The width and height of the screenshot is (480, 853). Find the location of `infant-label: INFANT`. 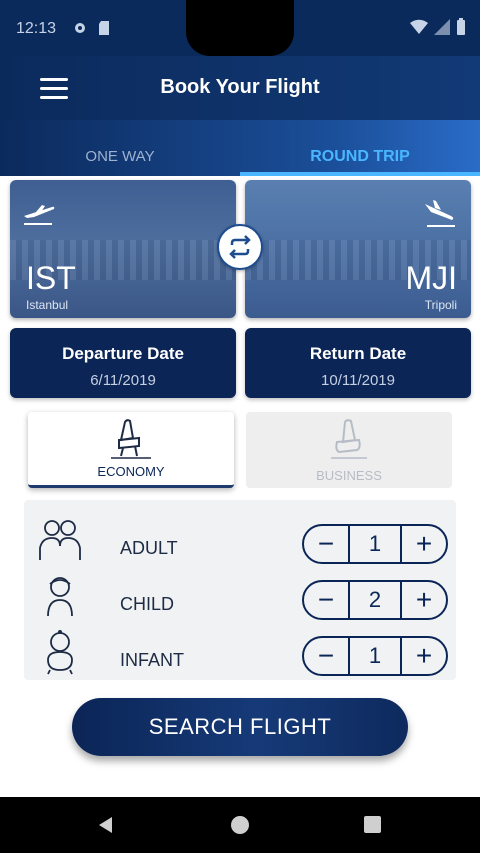

infant-label: INFANT is located at coordinates (152, 660).